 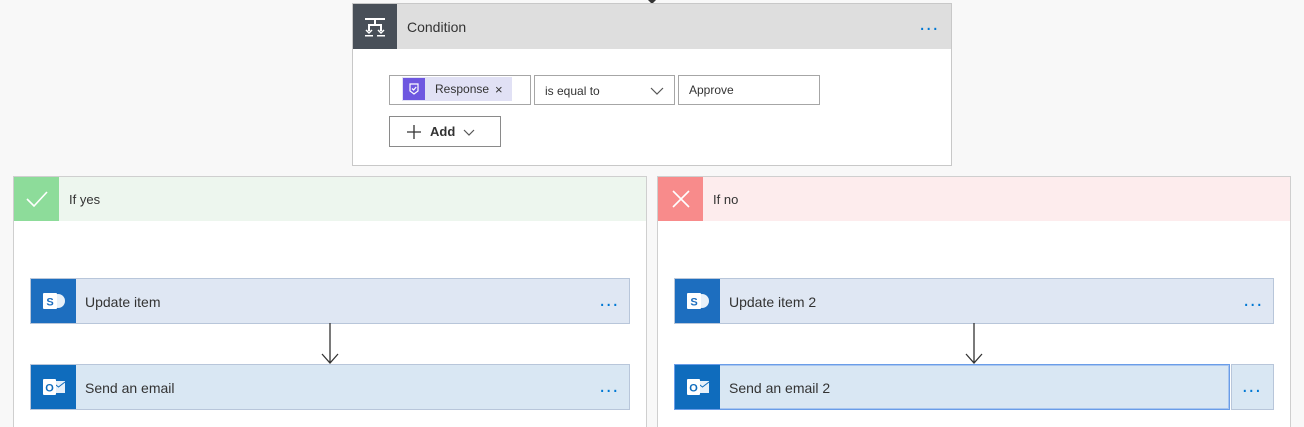 What do you see at coordinates (330, 199) in the screenshot?
I see `branch-yes-header: If yes` at bounding box center [330, 199].